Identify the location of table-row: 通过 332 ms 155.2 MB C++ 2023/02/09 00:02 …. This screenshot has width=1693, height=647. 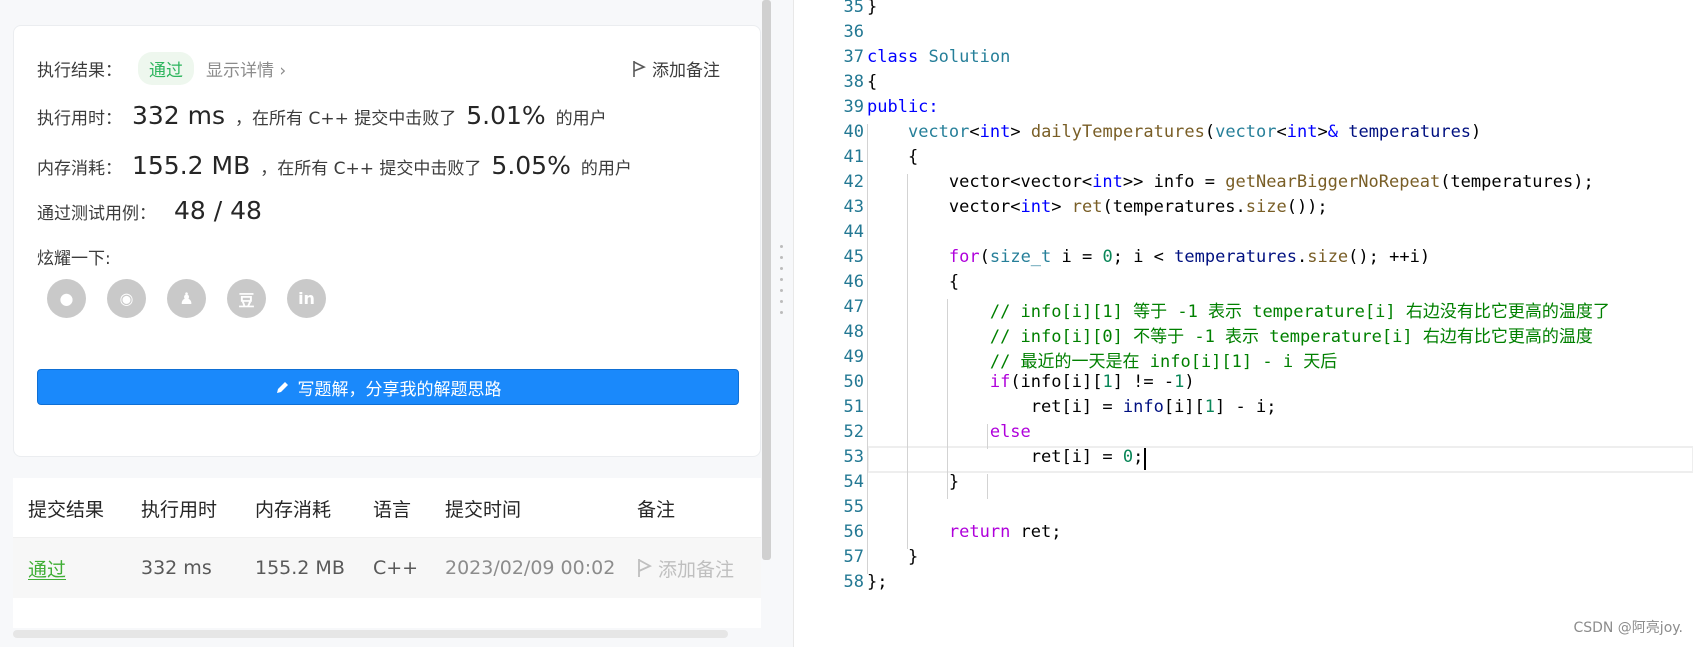
(387, 568).